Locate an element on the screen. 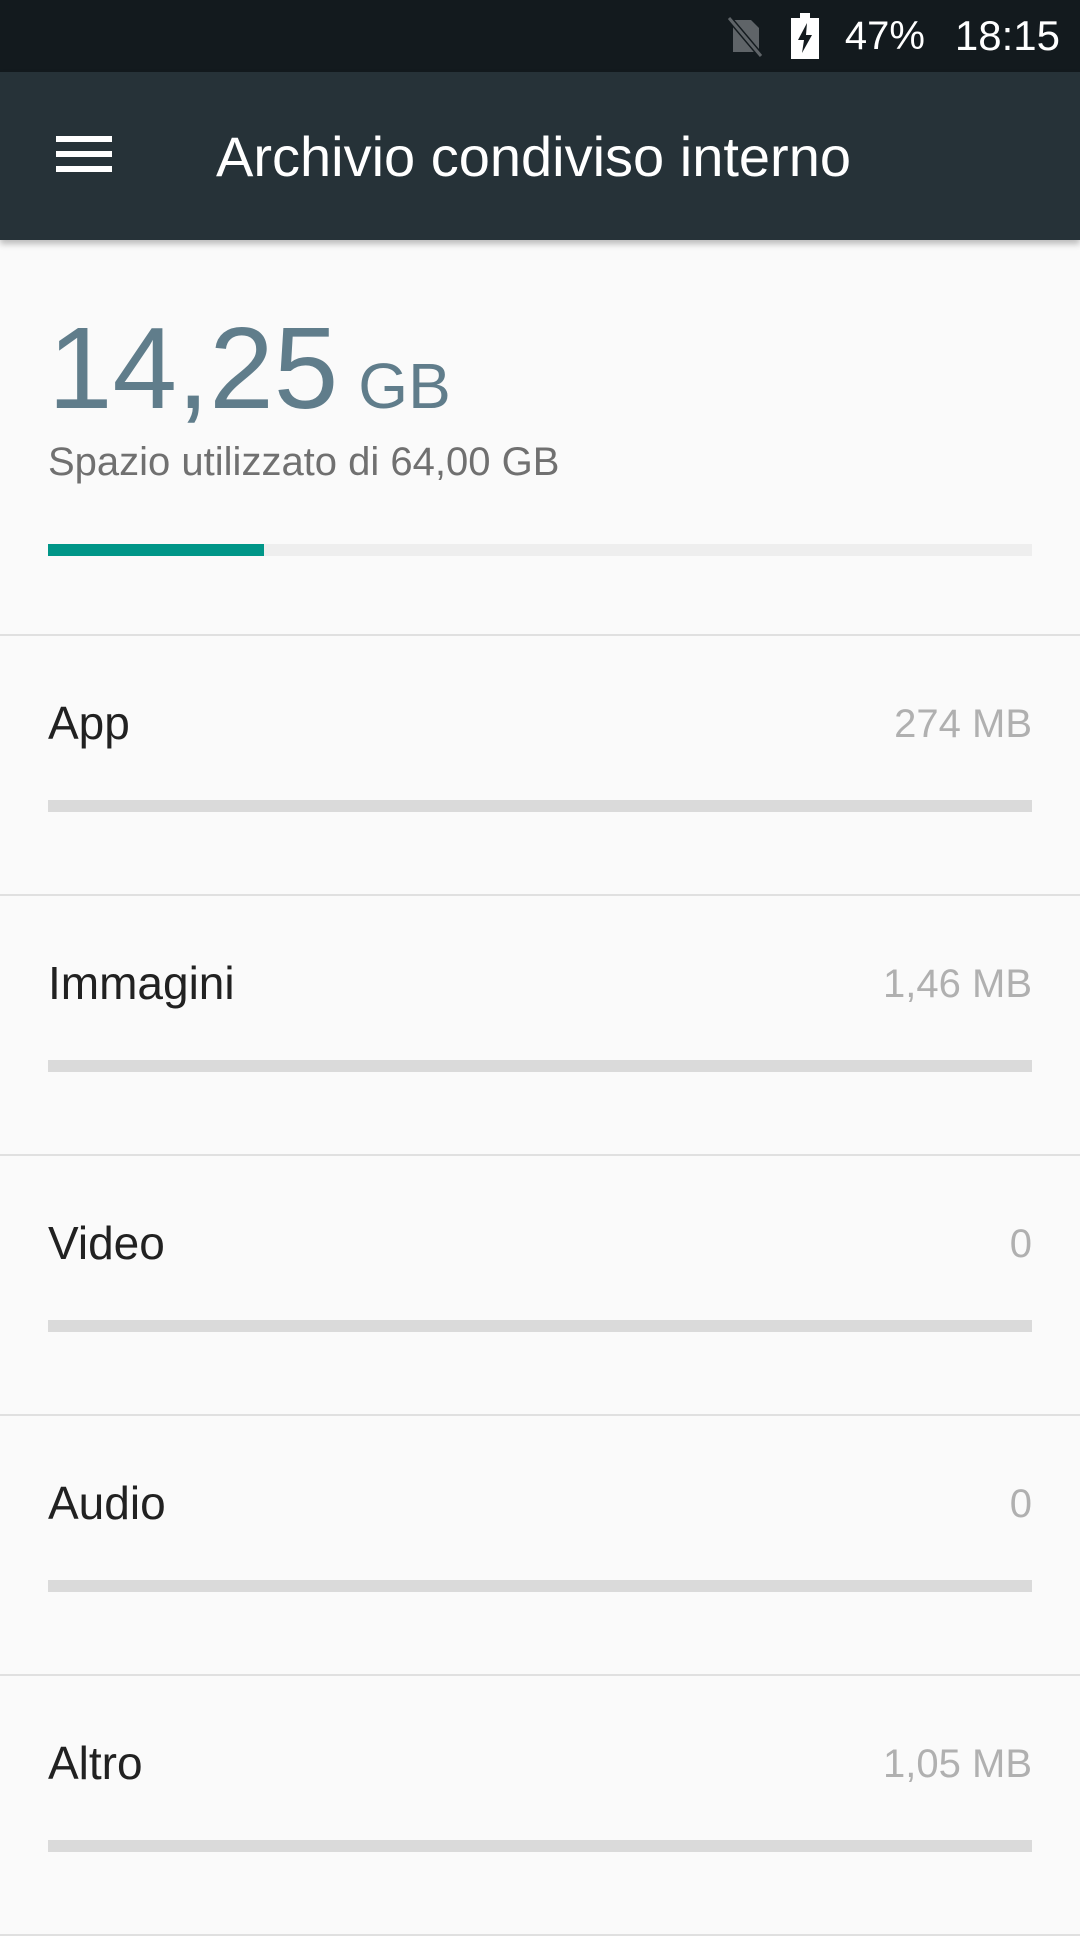 This screenshot has height=1936, width=1080. category-size: 274 MB is located at coordinates (963, 724).